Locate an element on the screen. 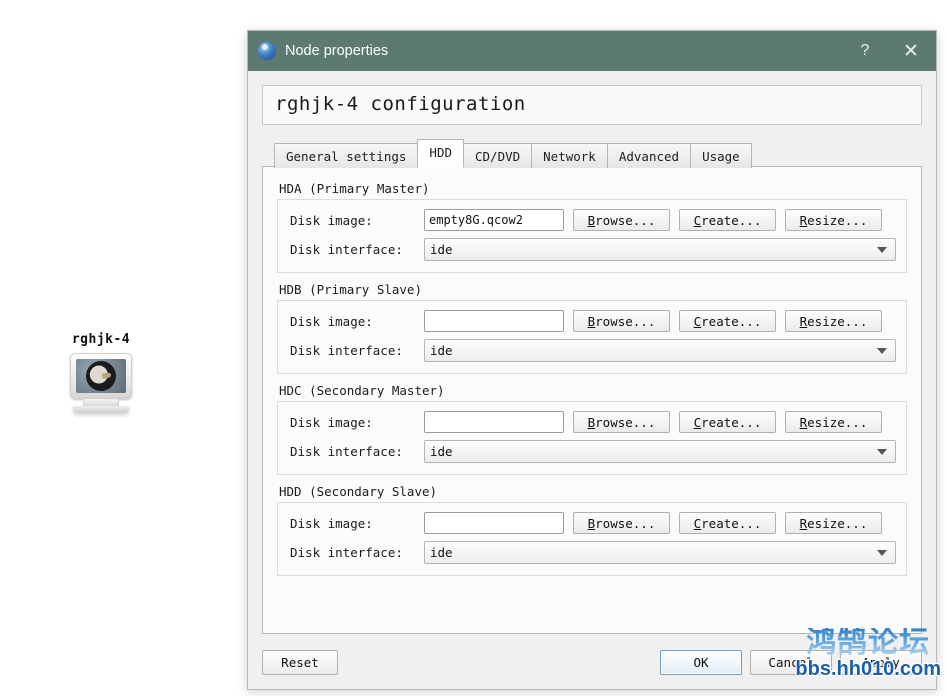  tab-hdd: HDD is located at coordinates (440, 153).